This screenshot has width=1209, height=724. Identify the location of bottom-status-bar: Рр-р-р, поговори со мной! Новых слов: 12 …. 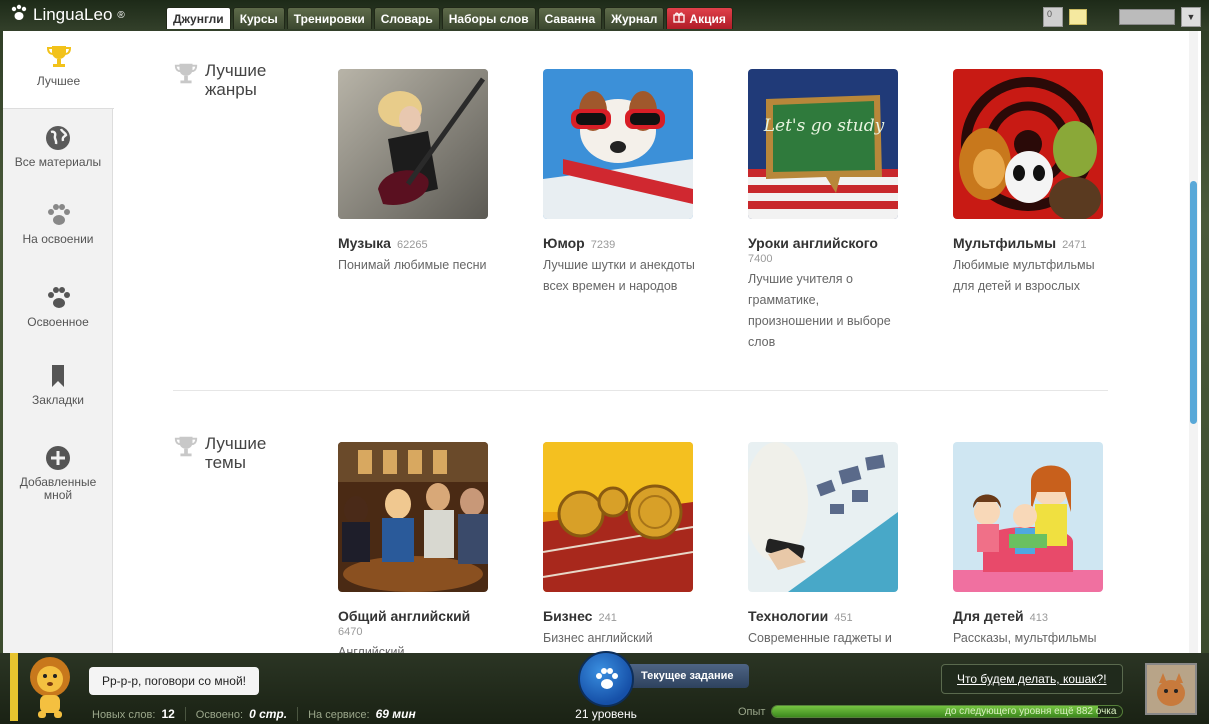
(604, 687).